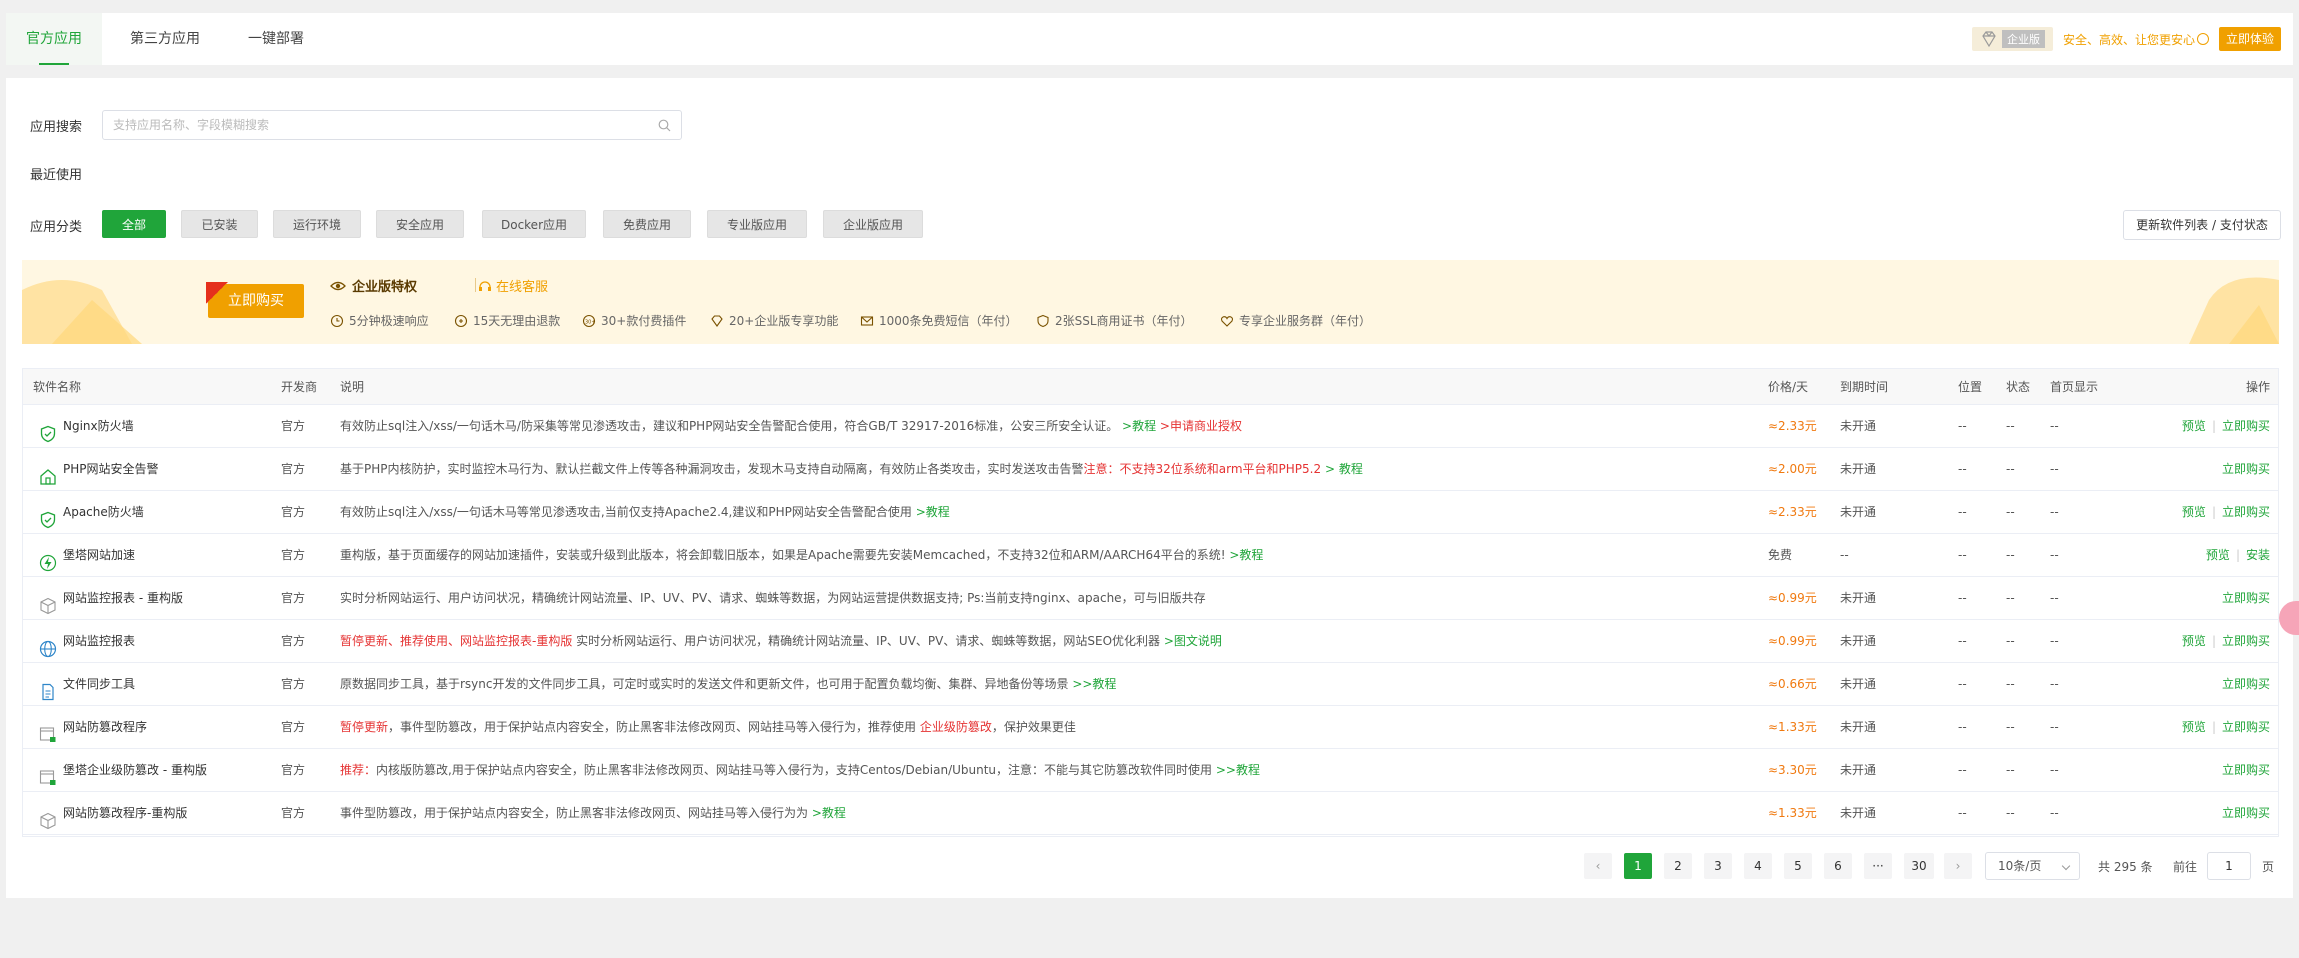 The height and width of the screenshot is (958, 2299). I want to click on app-name-cell: Nginx防火墙, so click(86, 426).